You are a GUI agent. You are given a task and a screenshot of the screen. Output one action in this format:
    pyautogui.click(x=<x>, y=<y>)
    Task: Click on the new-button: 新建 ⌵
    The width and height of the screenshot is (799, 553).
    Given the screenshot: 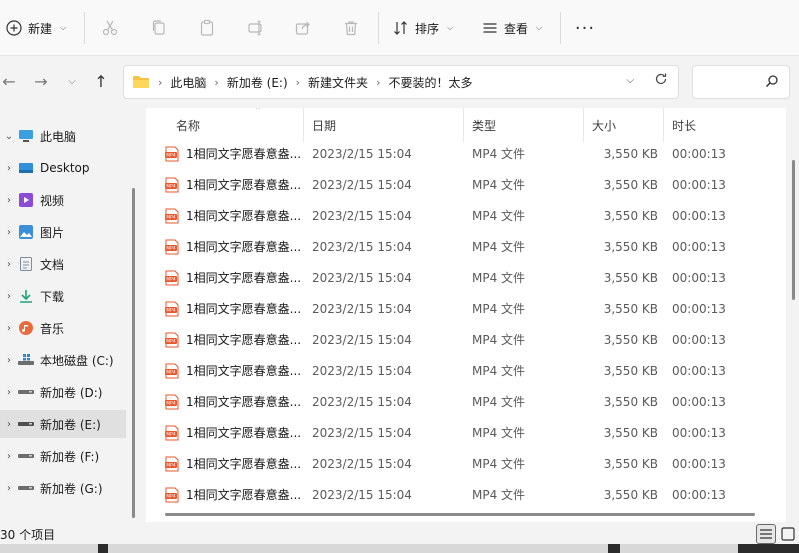 What is the action you would take?
    pyautogui.click(x=36, y=28)
    